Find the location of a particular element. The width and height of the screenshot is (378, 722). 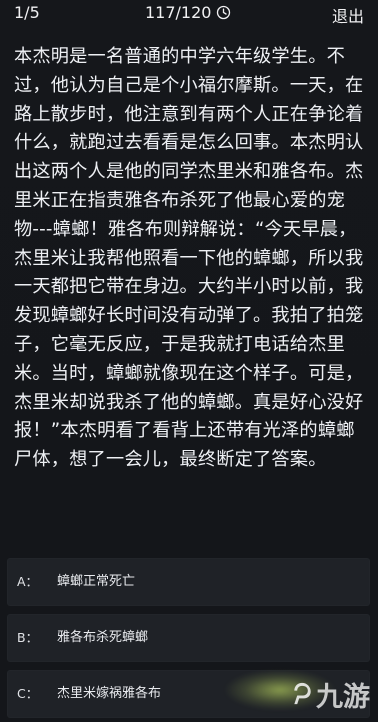

option-letter: A： is located at coordinates (28, 581).